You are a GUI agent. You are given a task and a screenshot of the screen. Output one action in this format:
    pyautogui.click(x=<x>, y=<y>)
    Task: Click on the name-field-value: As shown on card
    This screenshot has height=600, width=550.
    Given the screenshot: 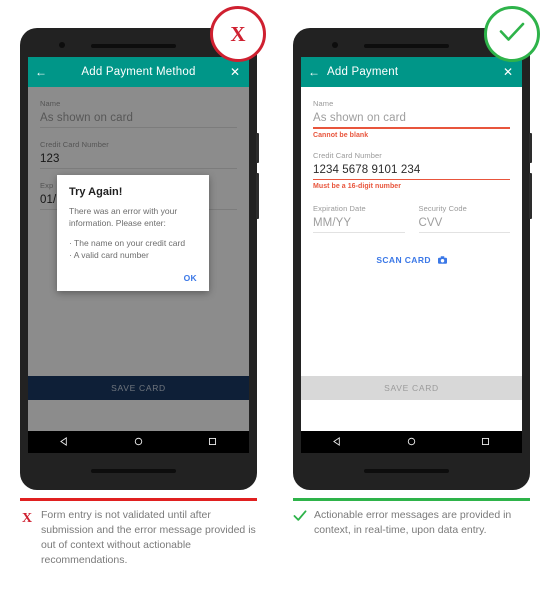 What is the action you would take?
    pyautogui.click(x=360, y=118)
    